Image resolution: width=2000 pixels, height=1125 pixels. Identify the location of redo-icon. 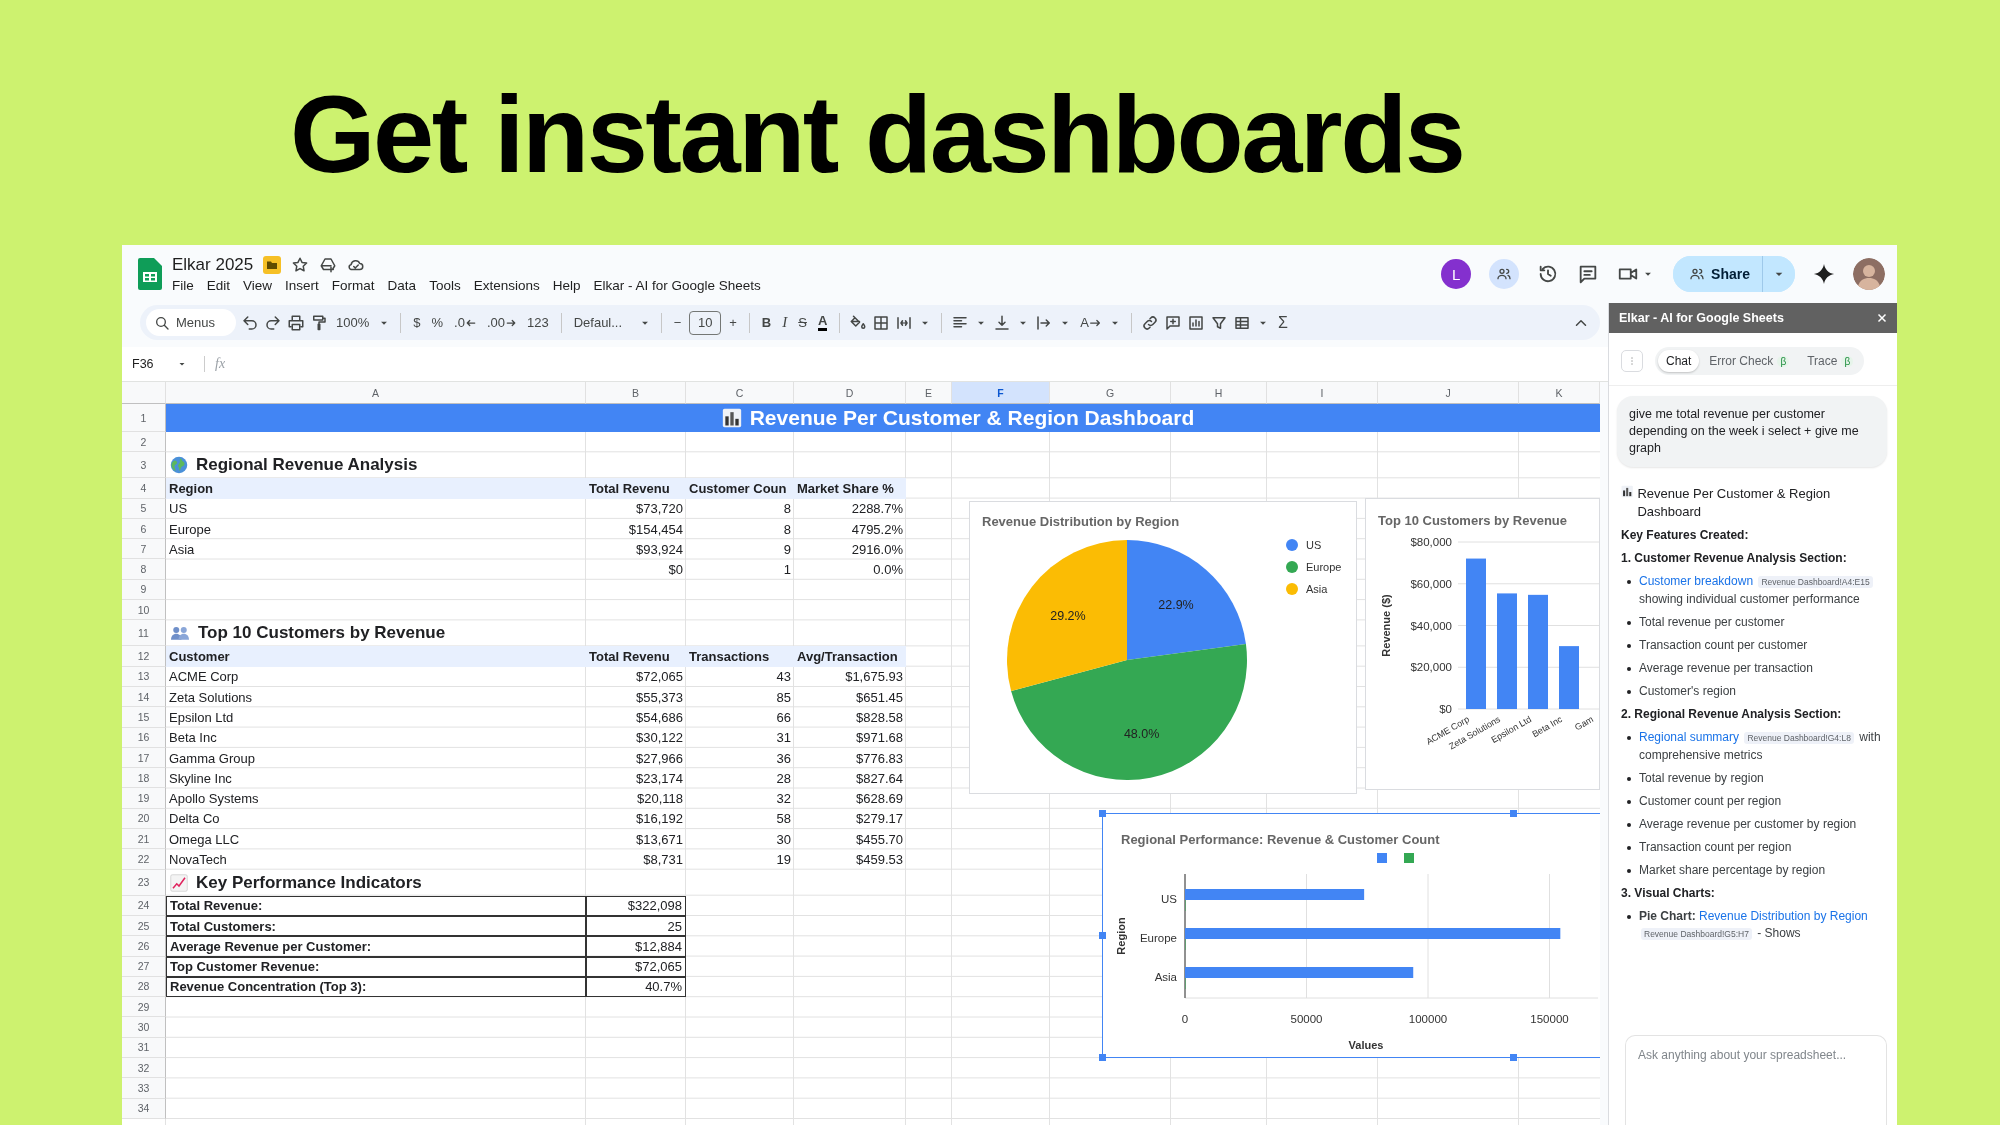
(273, 322).